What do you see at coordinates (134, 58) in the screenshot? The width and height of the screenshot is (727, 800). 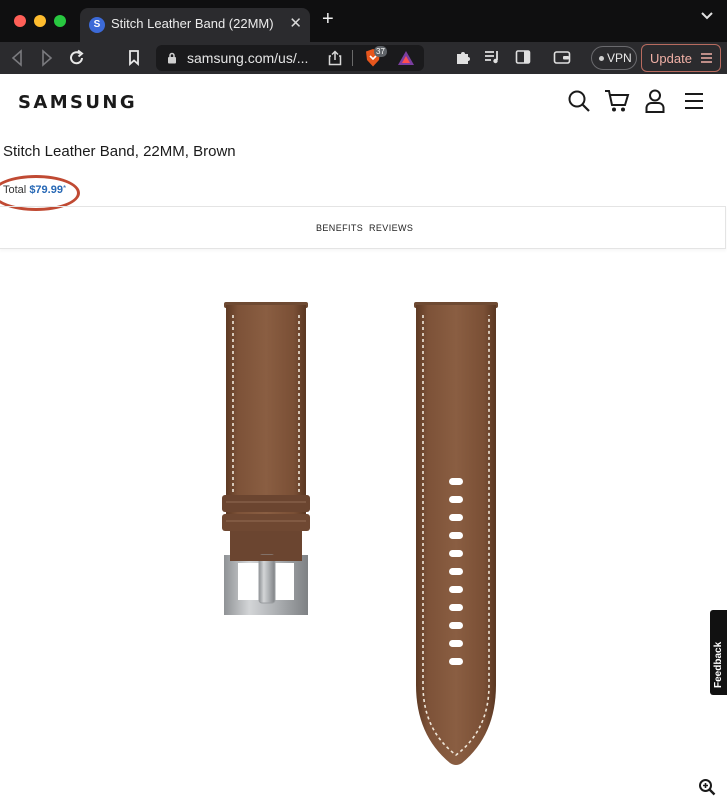 I see `bookmark-icon` at bounding box center [134, 58].